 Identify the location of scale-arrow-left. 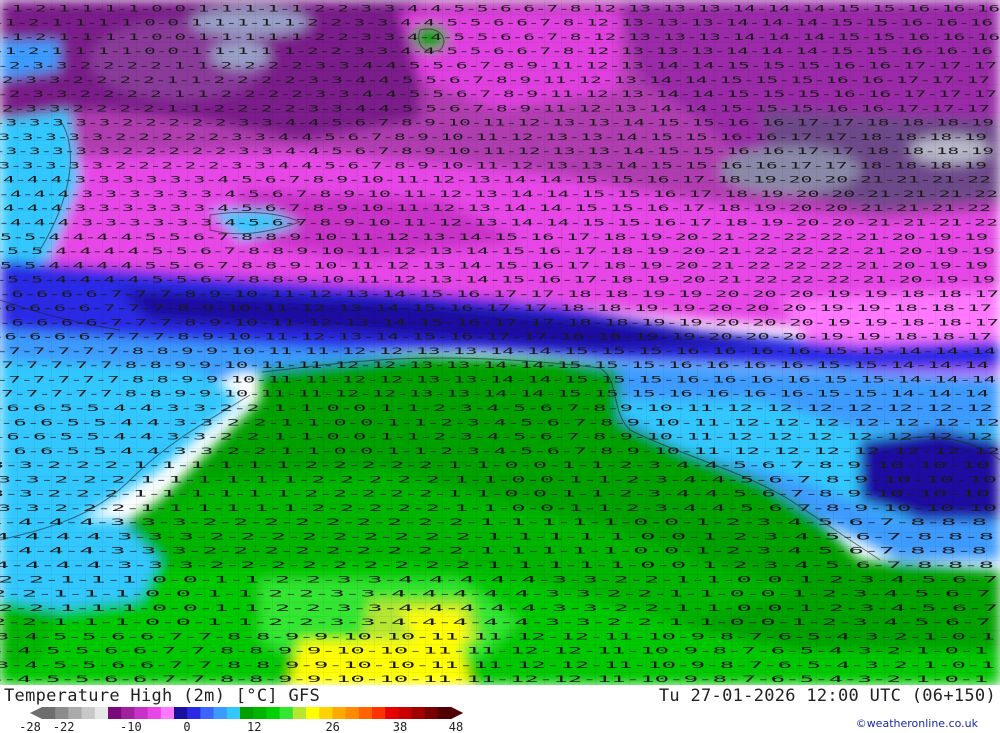
(36, 713).